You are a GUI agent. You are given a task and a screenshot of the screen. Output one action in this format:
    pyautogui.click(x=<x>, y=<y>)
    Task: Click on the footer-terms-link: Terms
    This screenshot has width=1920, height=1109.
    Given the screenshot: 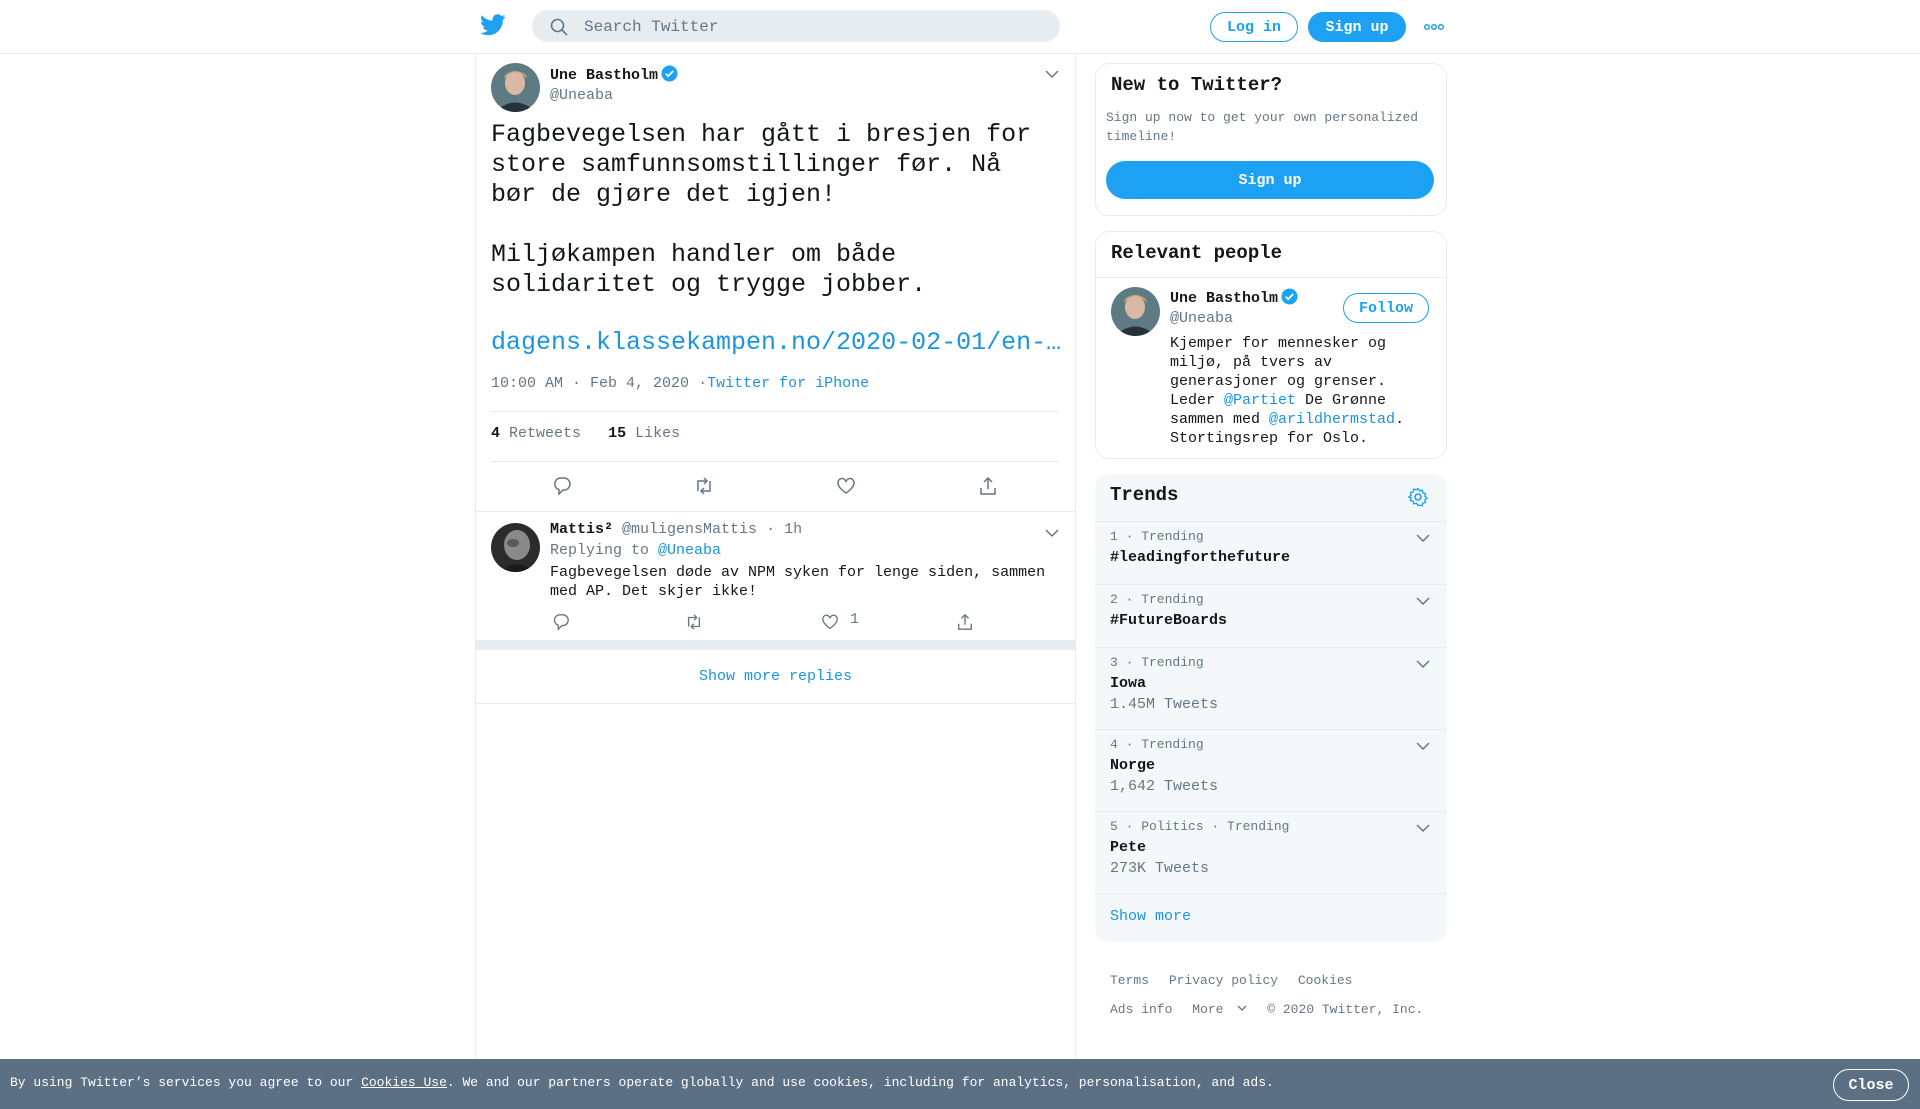 What is the action you would take?
    pyautogui.click(x=1129, y=980)
    